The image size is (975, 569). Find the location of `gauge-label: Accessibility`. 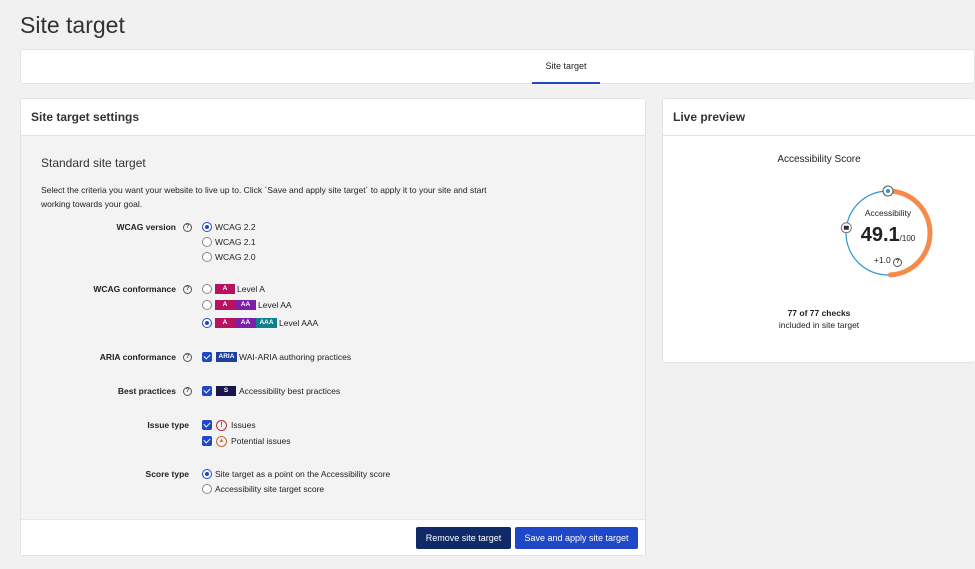

gauge-label: Accessibility is located at coordinates (888, 213).